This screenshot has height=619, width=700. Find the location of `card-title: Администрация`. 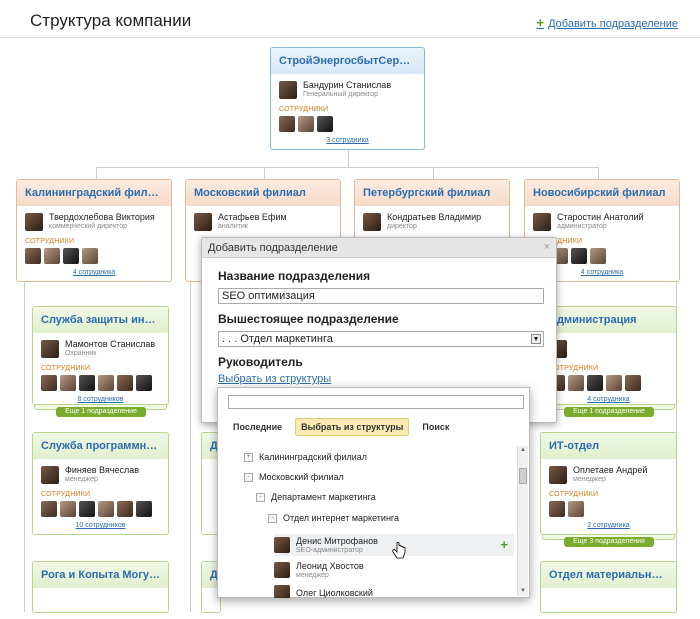

card-title: Администрация is located at coordinates (608, 320).